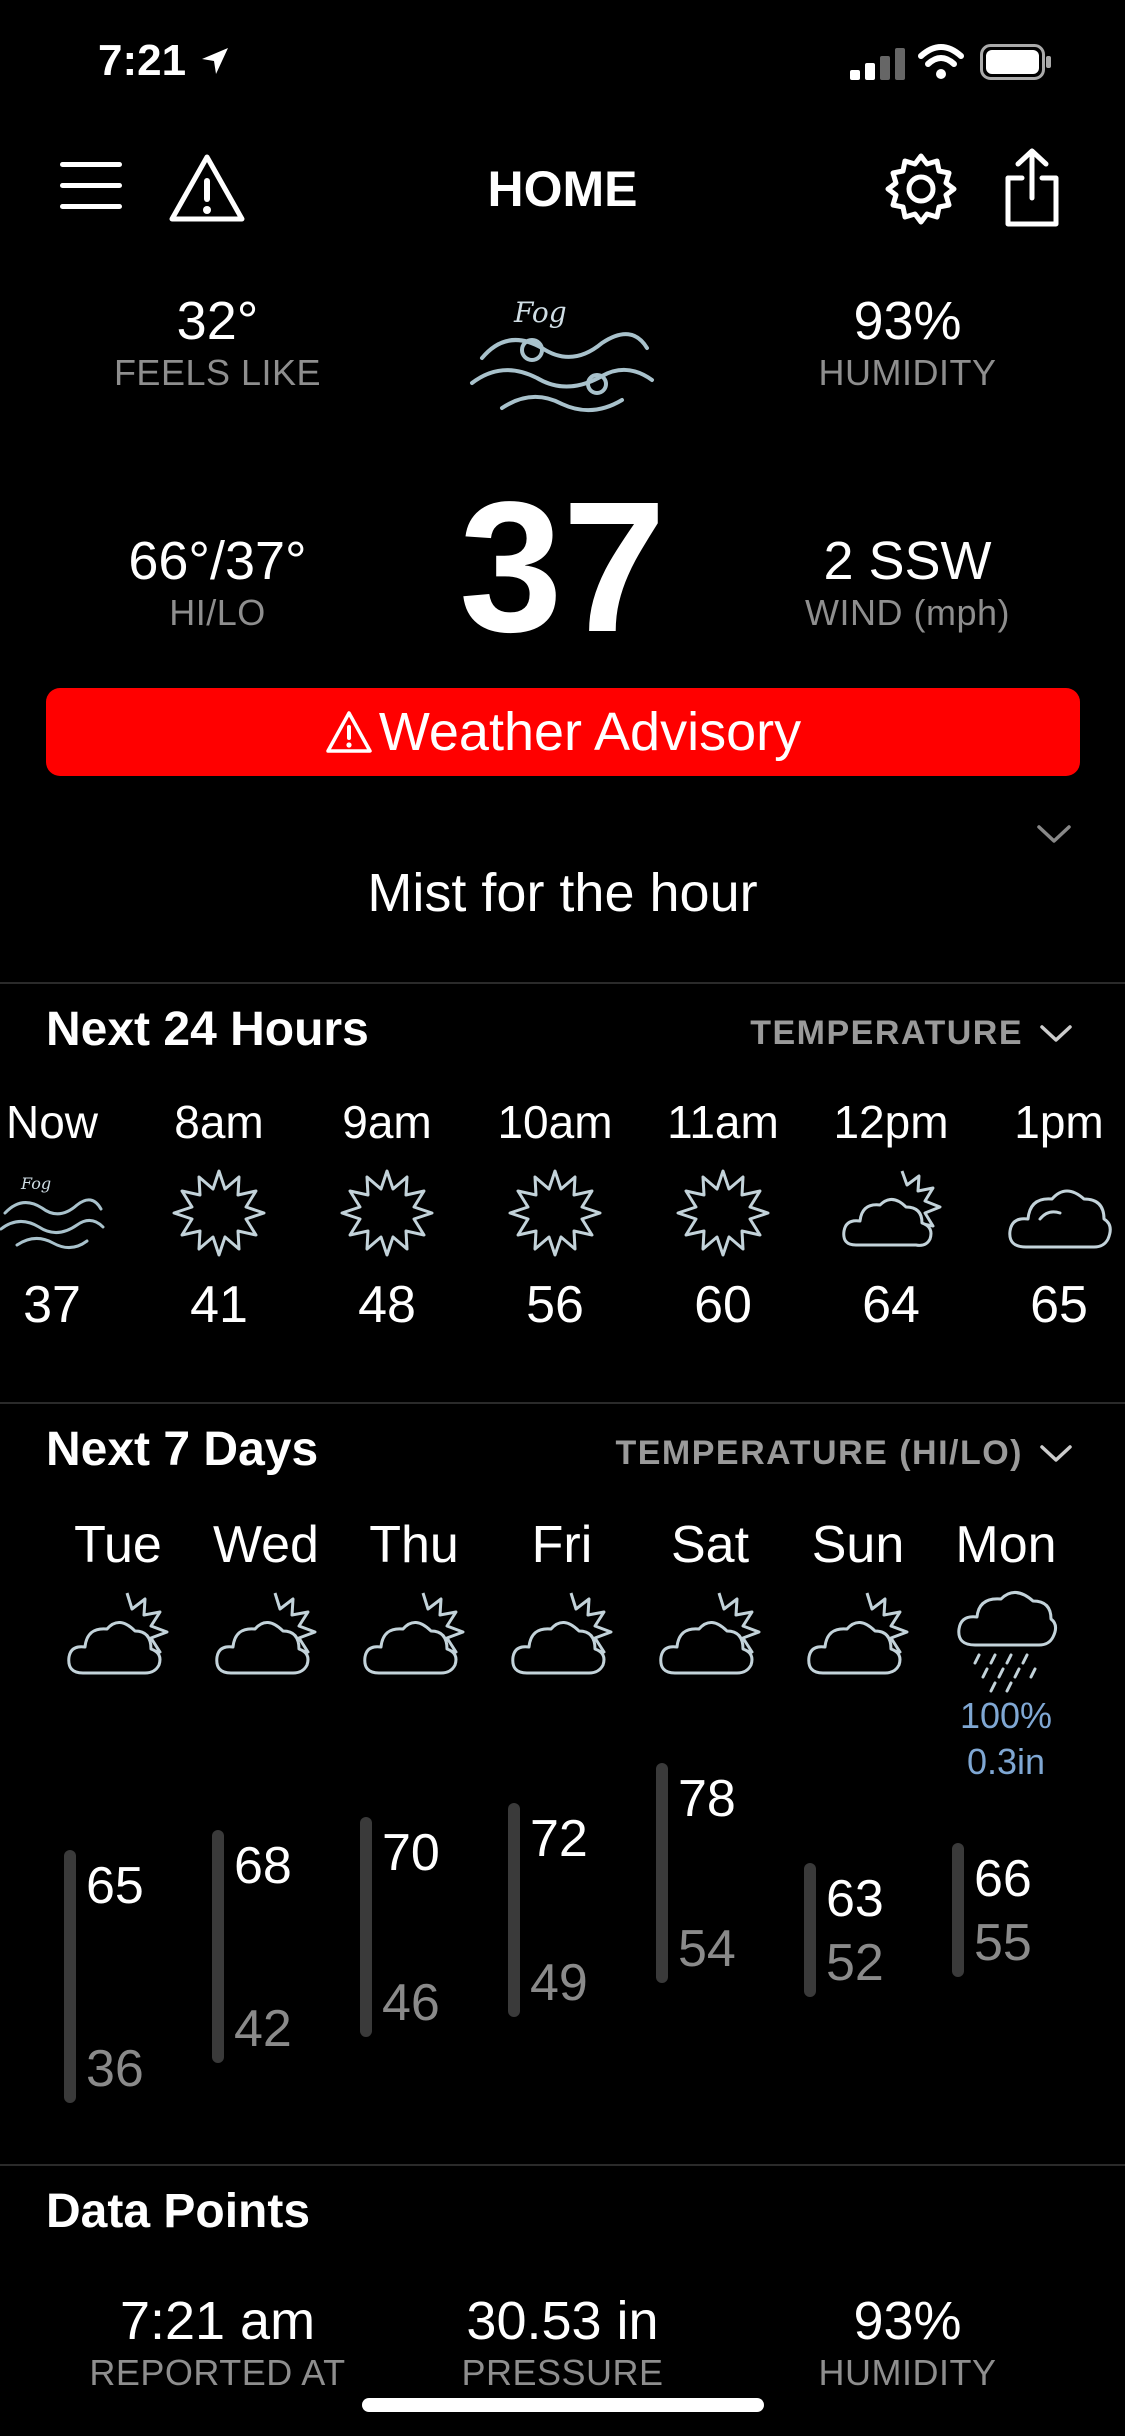  Describe the element at coordinates (115, 1886) in the screenshot. I see `day-high-temp: 65` at that location.